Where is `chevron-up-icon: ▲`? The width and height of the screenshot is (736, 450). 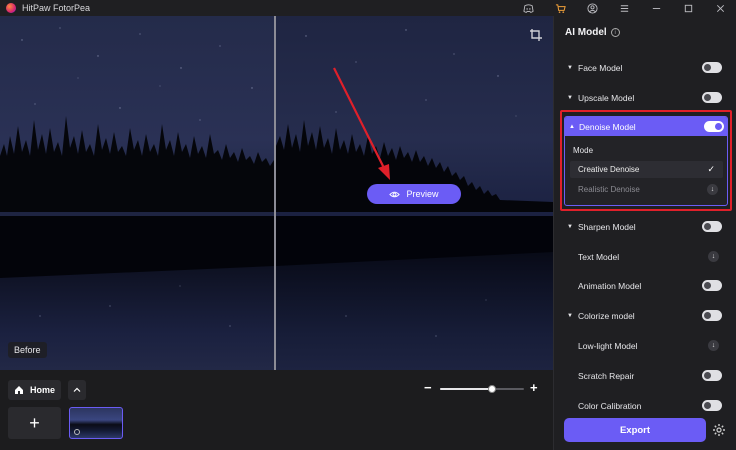 chevron-up-icon: ▲ is located at coordinates (572, 126).